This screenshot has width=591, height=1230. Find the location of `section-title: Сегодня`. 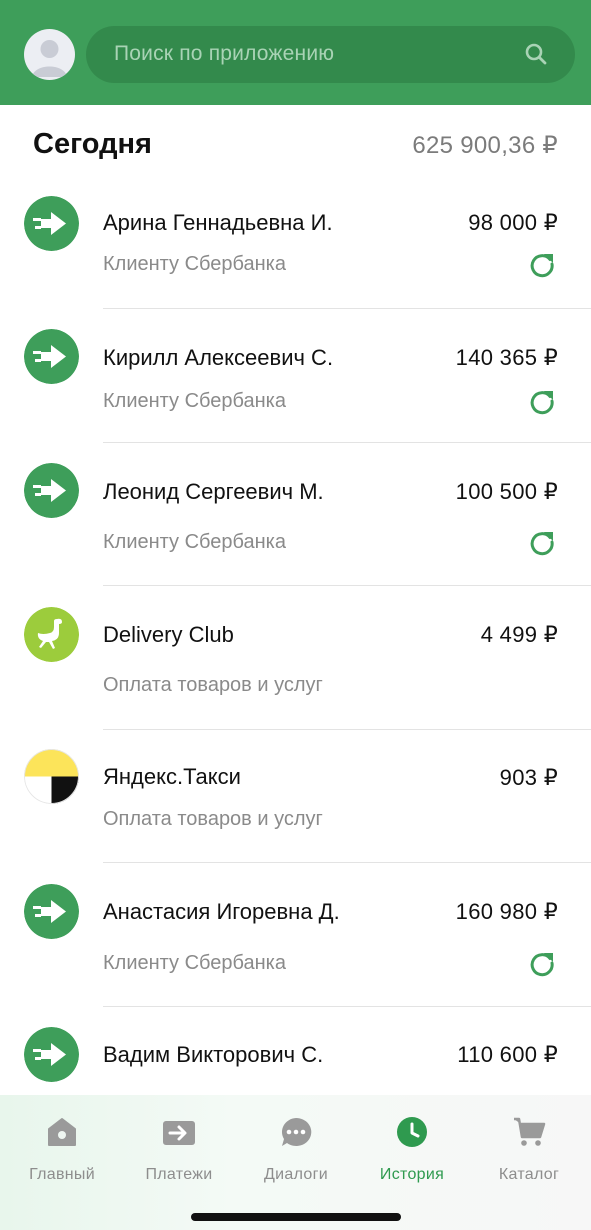

section-title: Сегодня is located at coordinates (92, 144).